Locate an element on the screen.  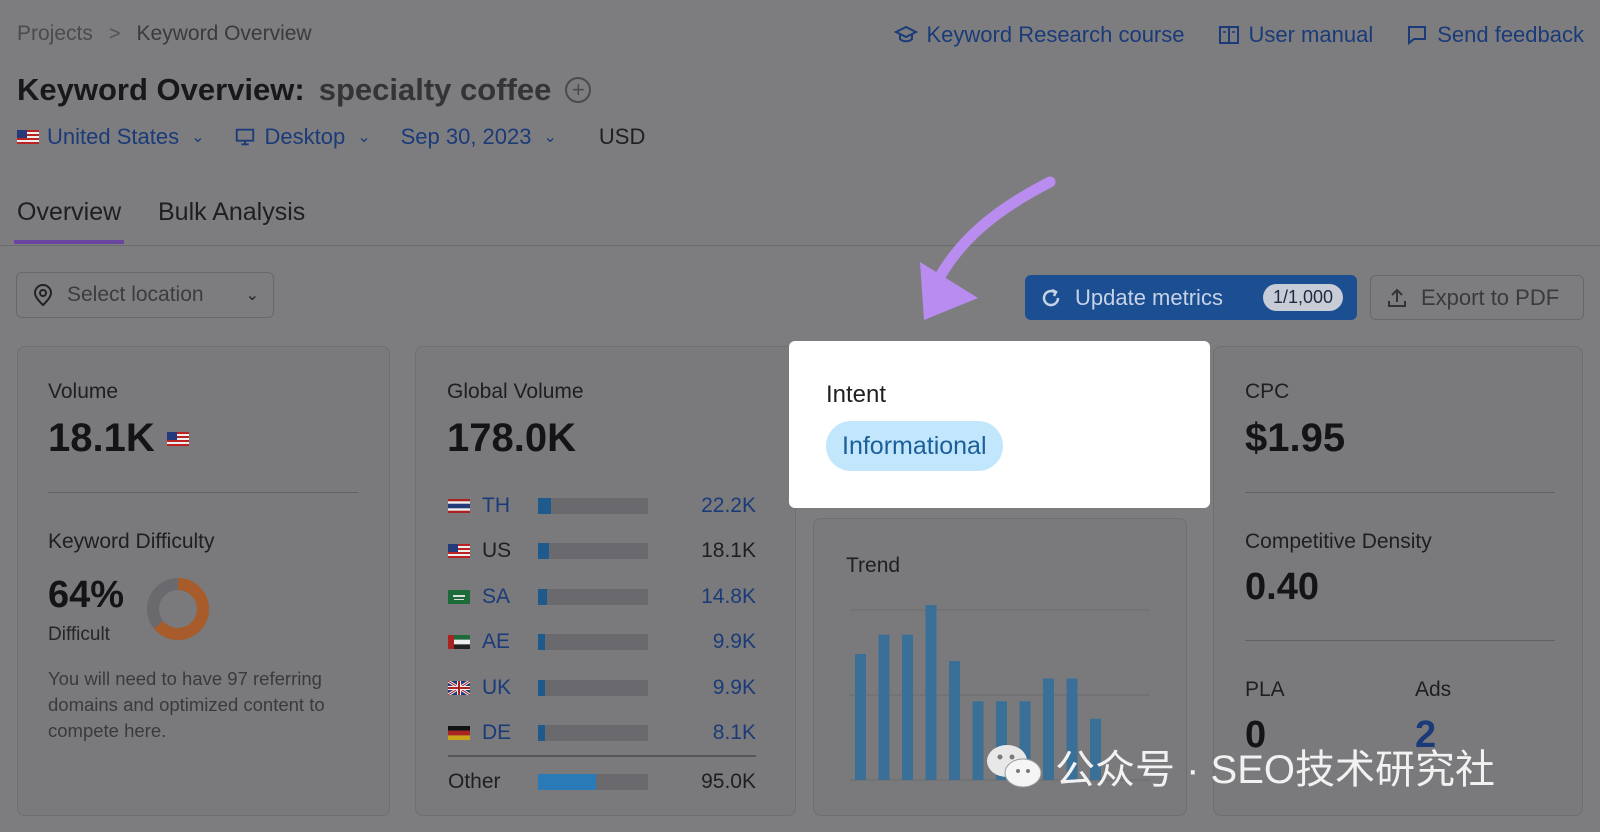
competitive-density-value: 0.40 is located at coordinates (1282, 587).